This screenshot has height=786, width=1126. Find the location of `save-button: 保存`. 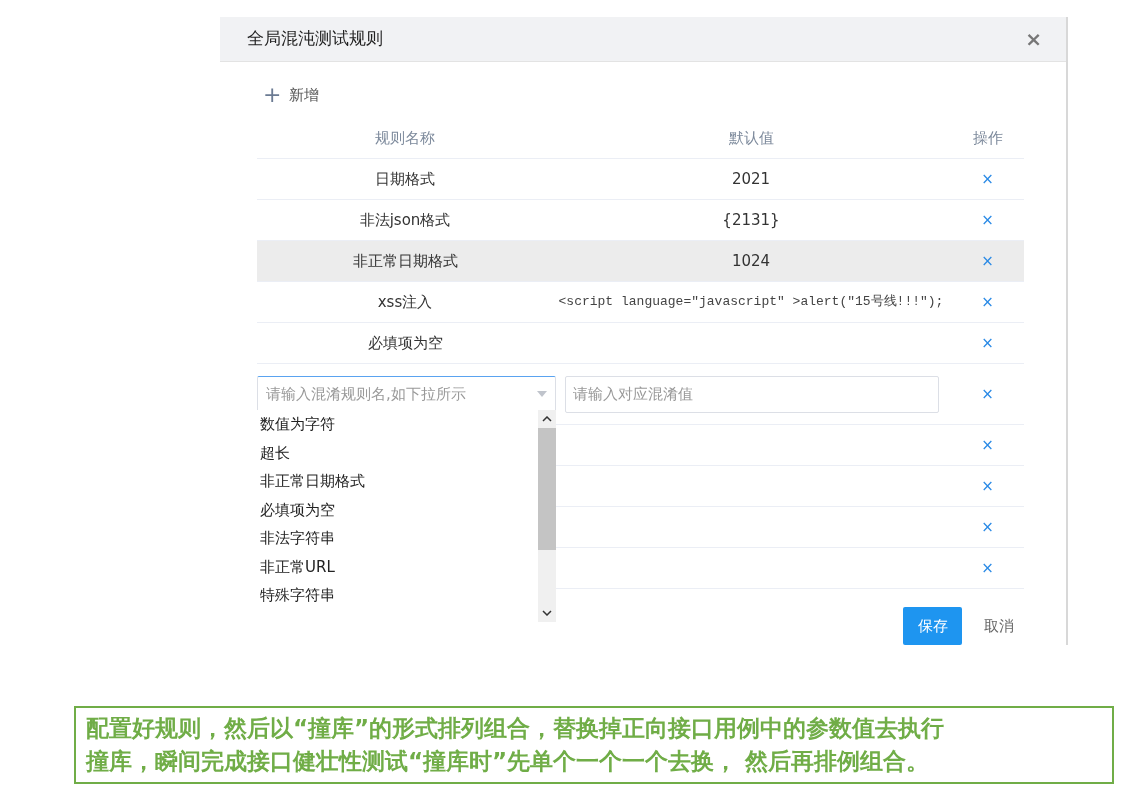

save-button: 保存 is located at coordinates (932, 626).